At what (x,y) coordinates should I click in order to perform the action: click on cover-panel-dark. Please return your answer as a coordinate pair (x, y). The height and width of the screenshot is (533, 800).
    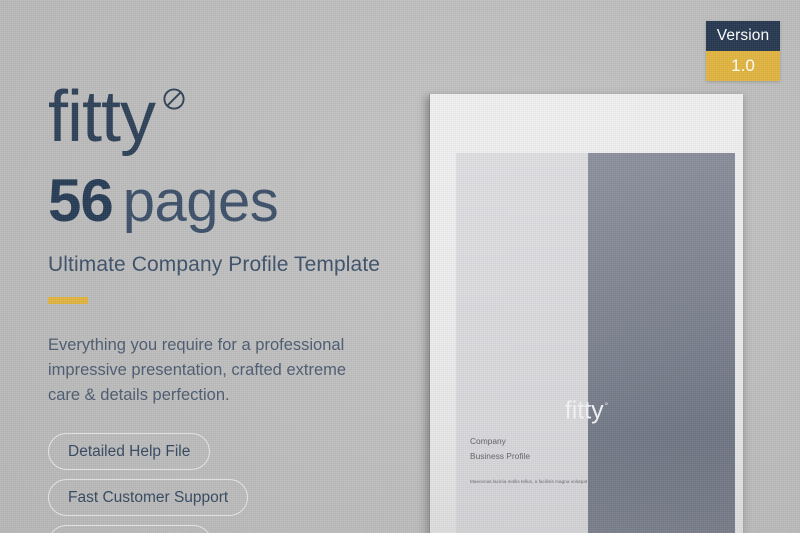
    Looking at the image, I should click on (661, 343).